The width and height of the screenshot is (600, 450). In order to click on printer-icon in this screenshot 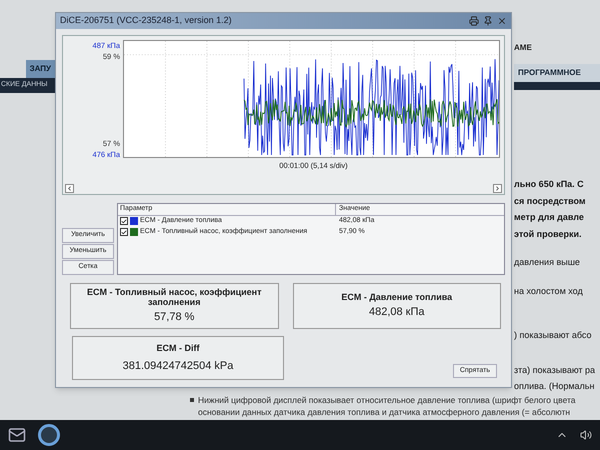, I will do `click(474, 21)`.